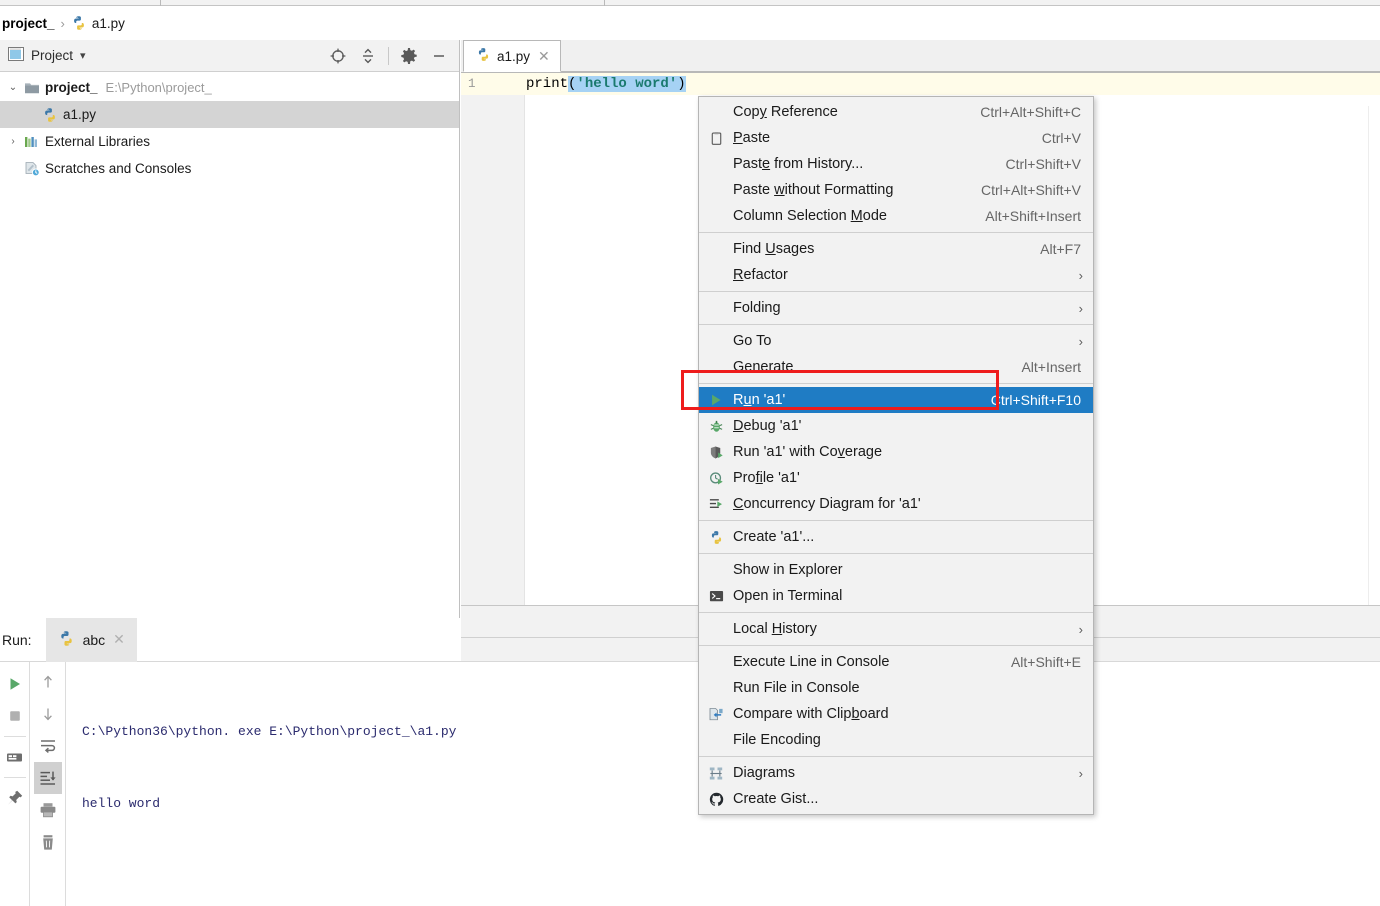 This screenshot has height=906, width=1380. I want to click on menu-item-paste-without-formatting: Paste without Formatting Ctrl+Alt+Shift+V, so click(896, 190).